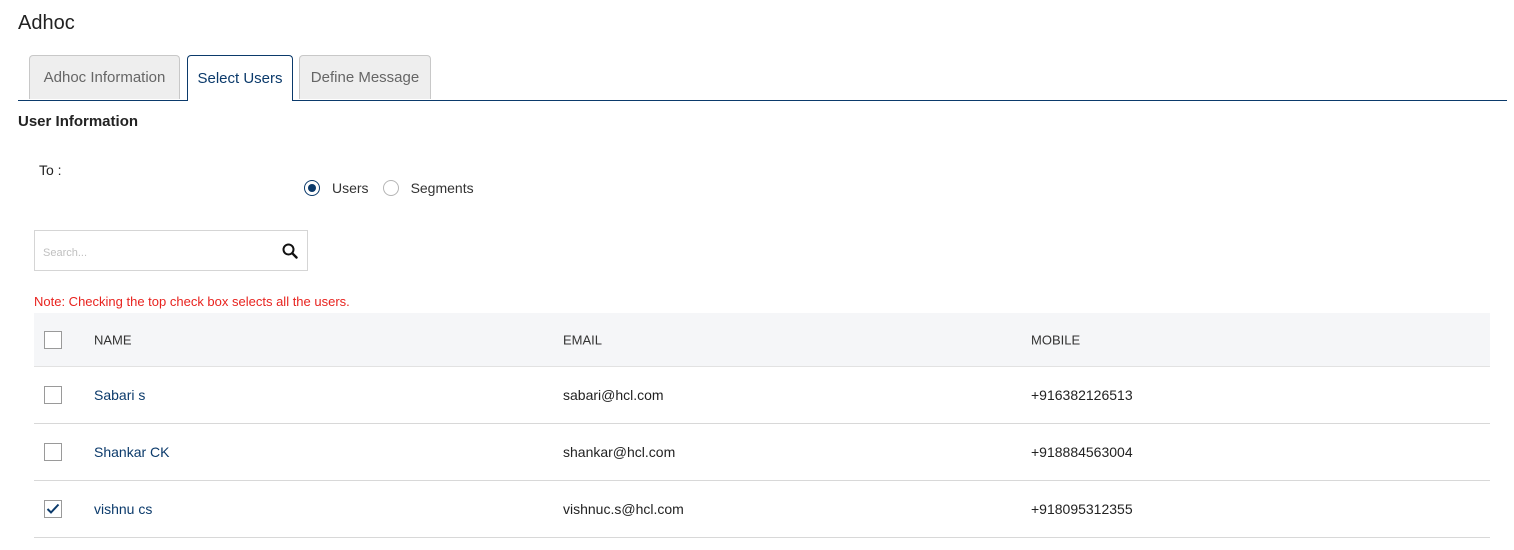 The width and height of the screenshot is (1514, 550). I want to click on tab-adhoc-information: Adhoc Information, so click(104, 77).